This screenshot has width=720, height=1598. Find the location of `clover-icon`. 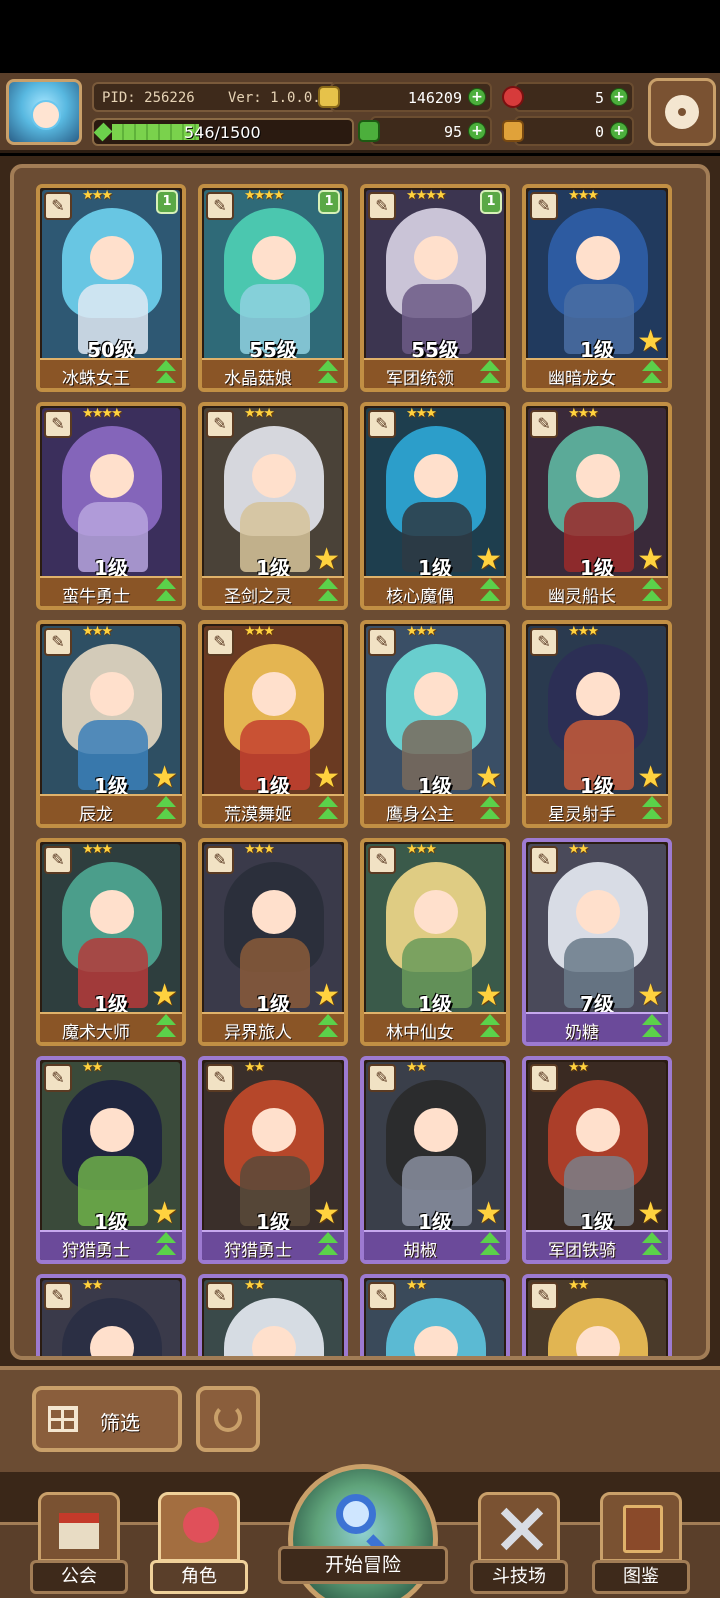

clover-icon is located at coordinates (369, 131).